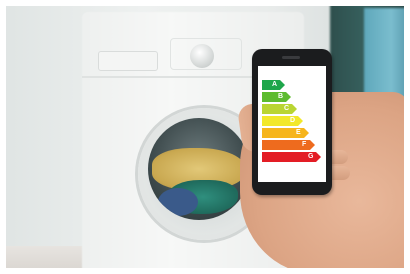 This screenshot has width=410, height=274. Describe the element at coordinates (311, 156) in the screenshot. I see `energy-class-letter: G` at that location.